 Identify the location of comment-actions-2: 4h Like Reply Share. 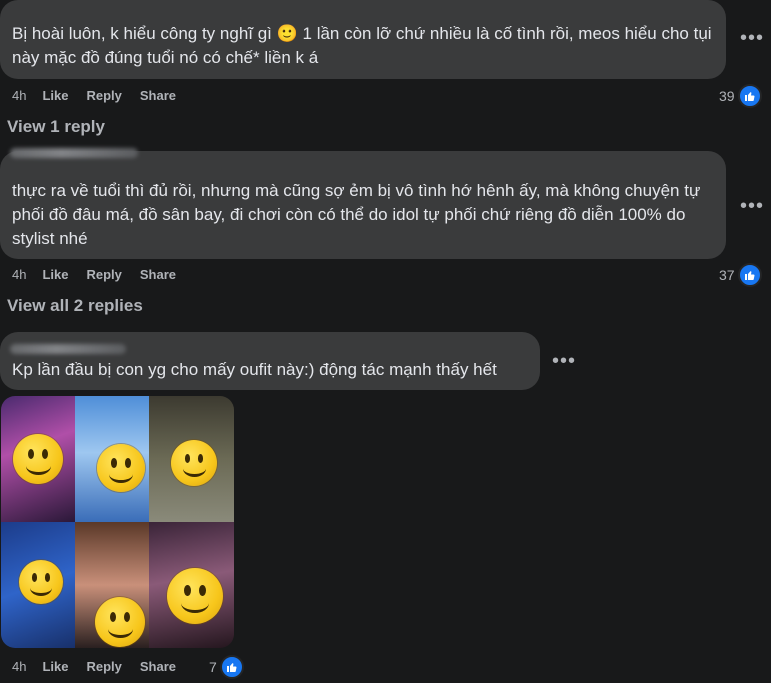
(103, 274).